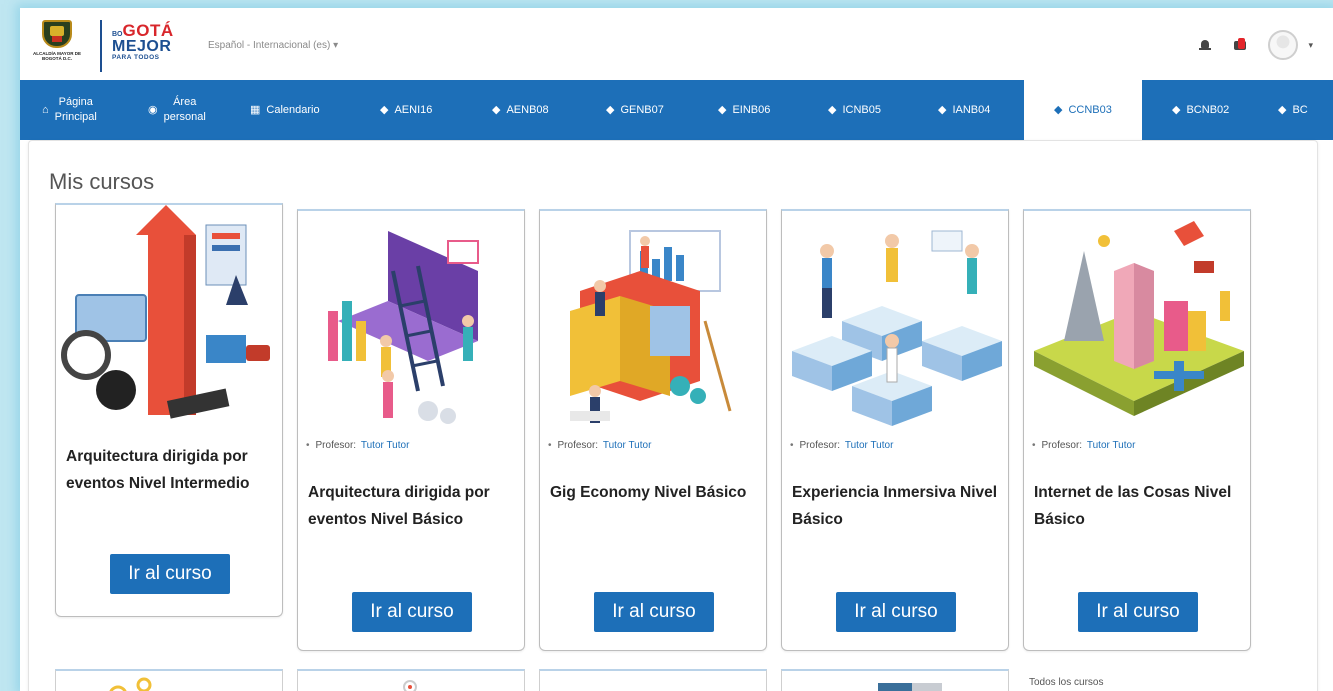 Image resolution: width=1333 pixels, height=691 pixels. I want to click on language-label: Español - Internacional (es), so click(269, 45).